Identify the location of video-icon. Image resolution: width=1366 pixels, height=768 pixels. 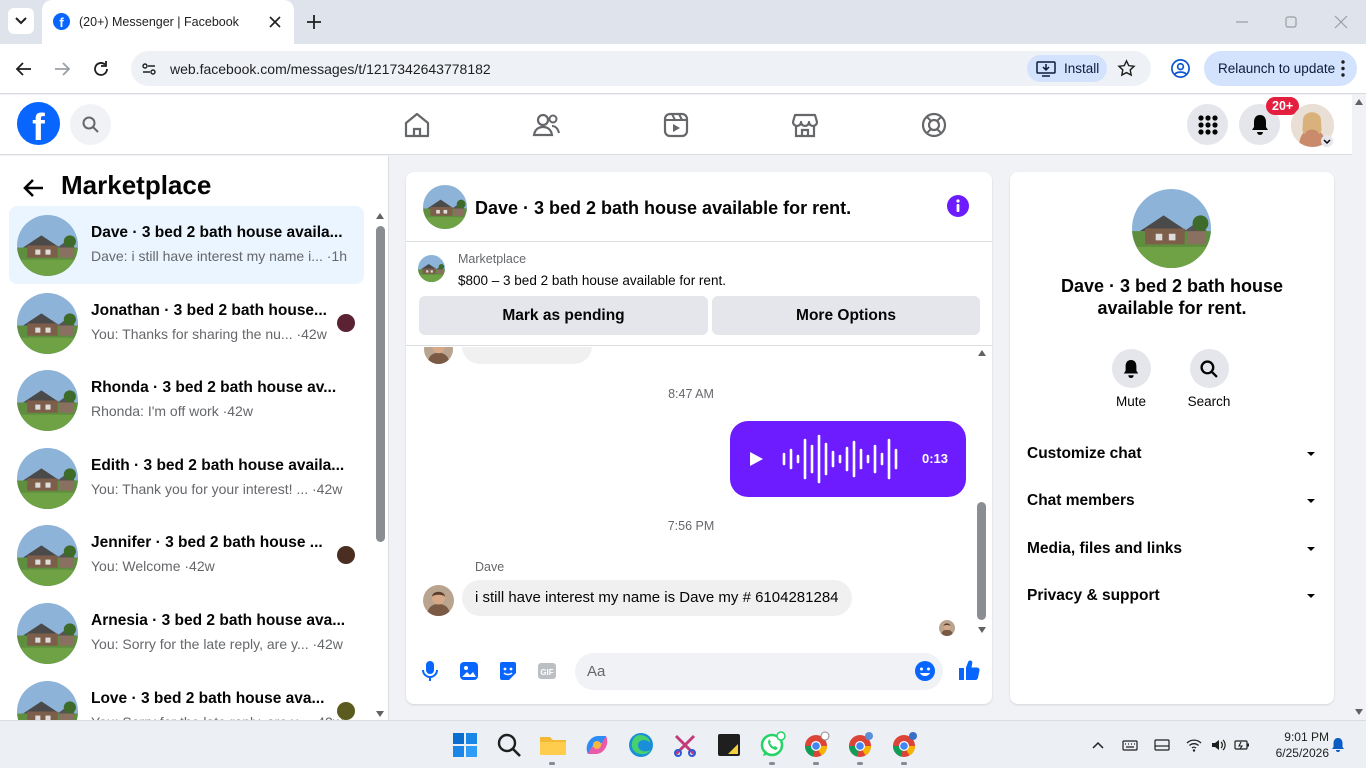
(676, 125).